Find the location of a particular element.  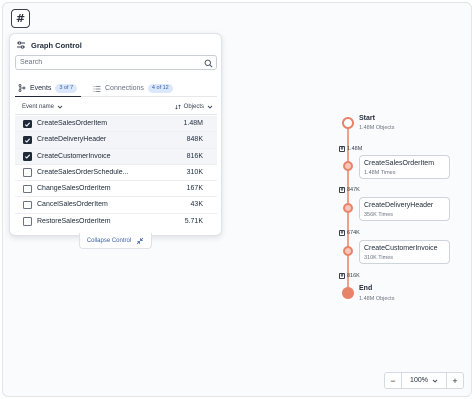

plus-icon: + is located at coordinates (455, 380).